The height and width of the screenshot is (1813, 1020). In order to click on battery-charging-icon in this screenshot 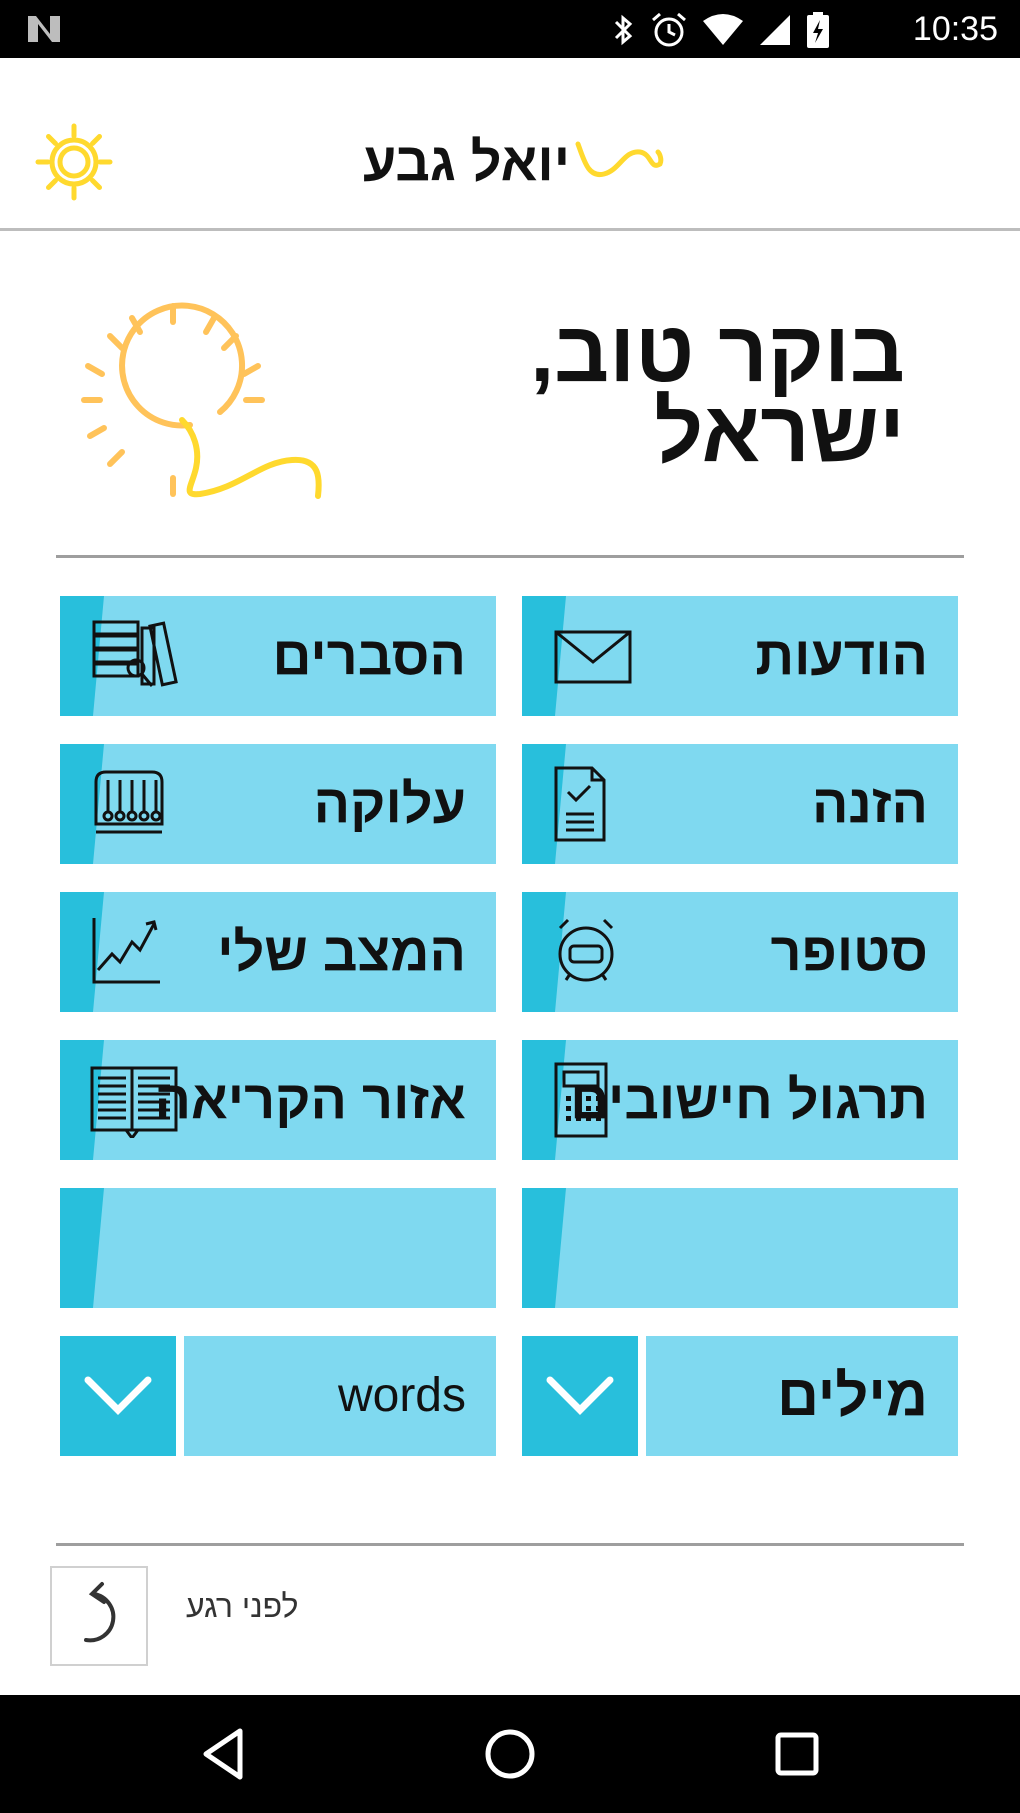, I will do `click(818, 30)`.